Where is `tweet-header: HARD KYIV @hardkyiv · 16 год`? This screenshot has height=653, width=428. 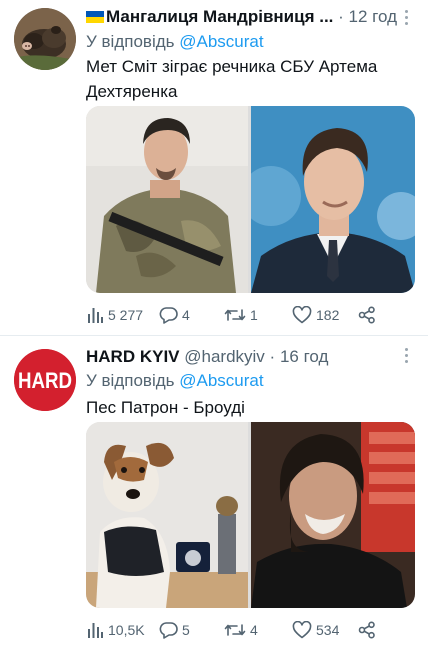 tweet-header: HARD KYIV @hardkyiv · 16 год is located at coordinates (246, 358).